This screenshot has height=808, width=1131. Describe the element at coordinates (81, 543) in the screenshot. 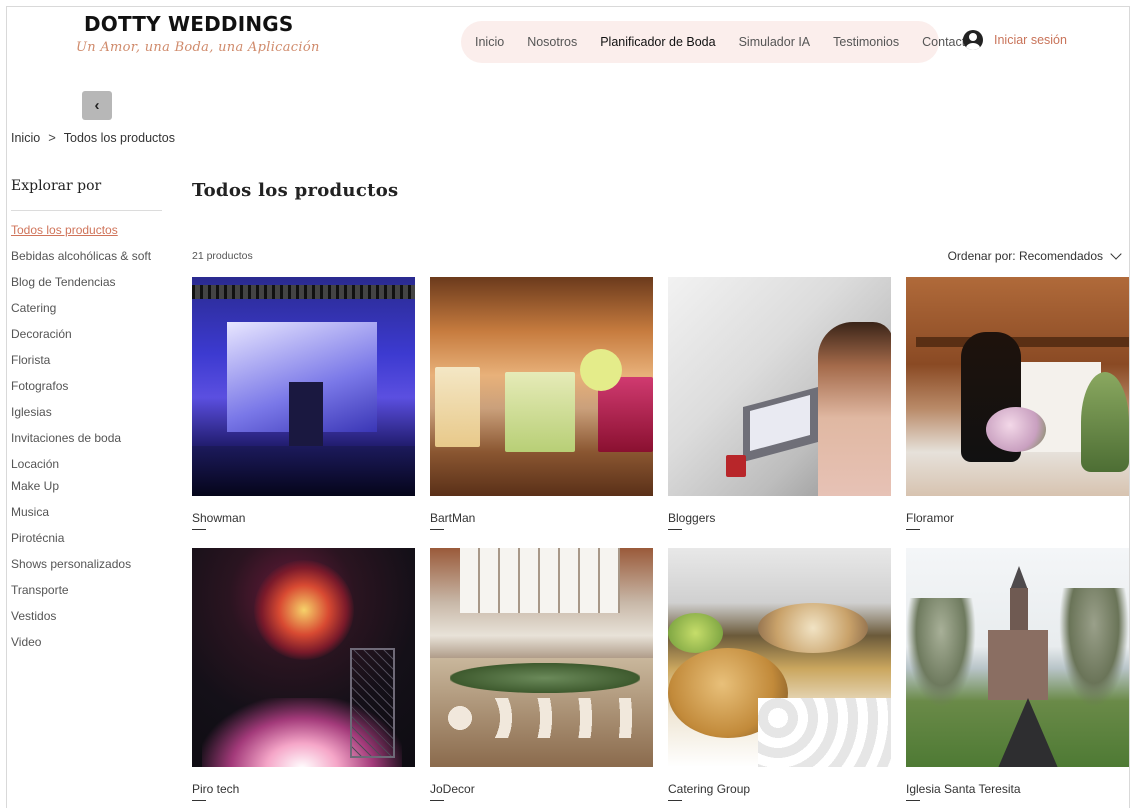

I see `category-pirotecnia: Pirotécnia` at that location.